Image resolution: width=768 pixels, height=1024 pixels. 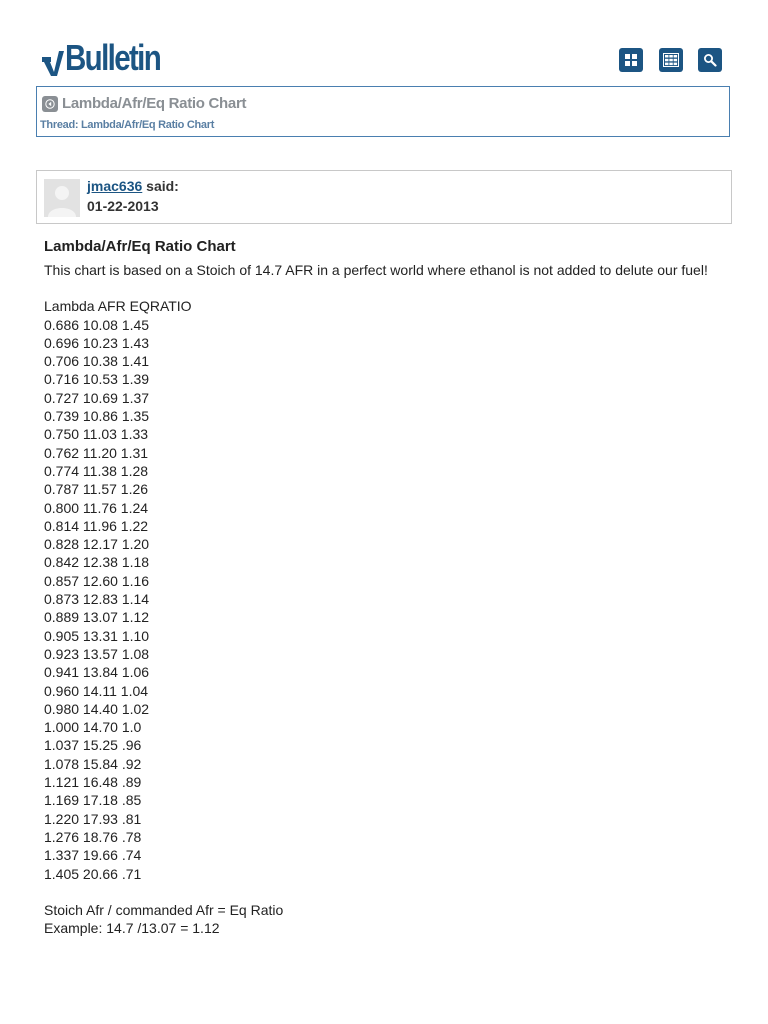 What do you see at coordinates (59, 125) in the screenshot?
I see `thread-label: Thread:` at bounding box center [59, 125].